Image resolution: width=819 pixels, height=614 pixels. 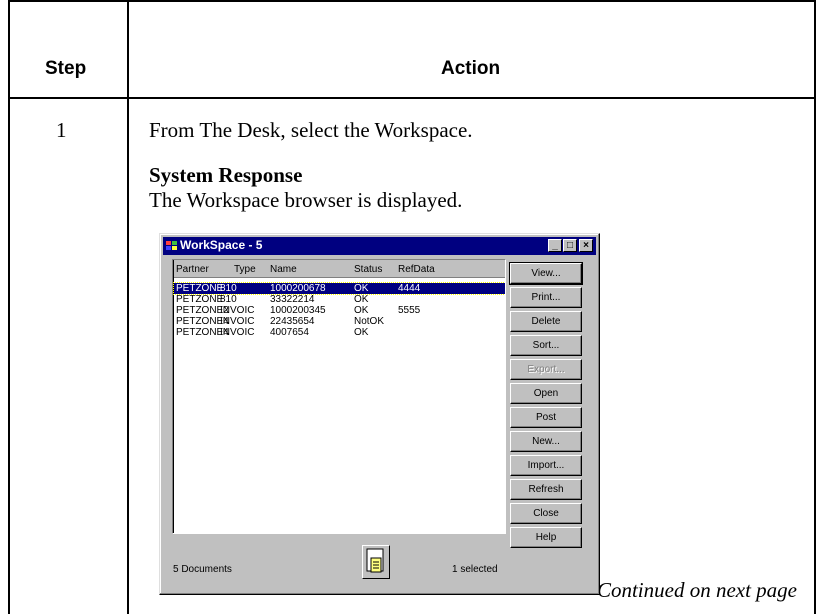 I want to click on open-button: Open, so click(x=546, y=393).